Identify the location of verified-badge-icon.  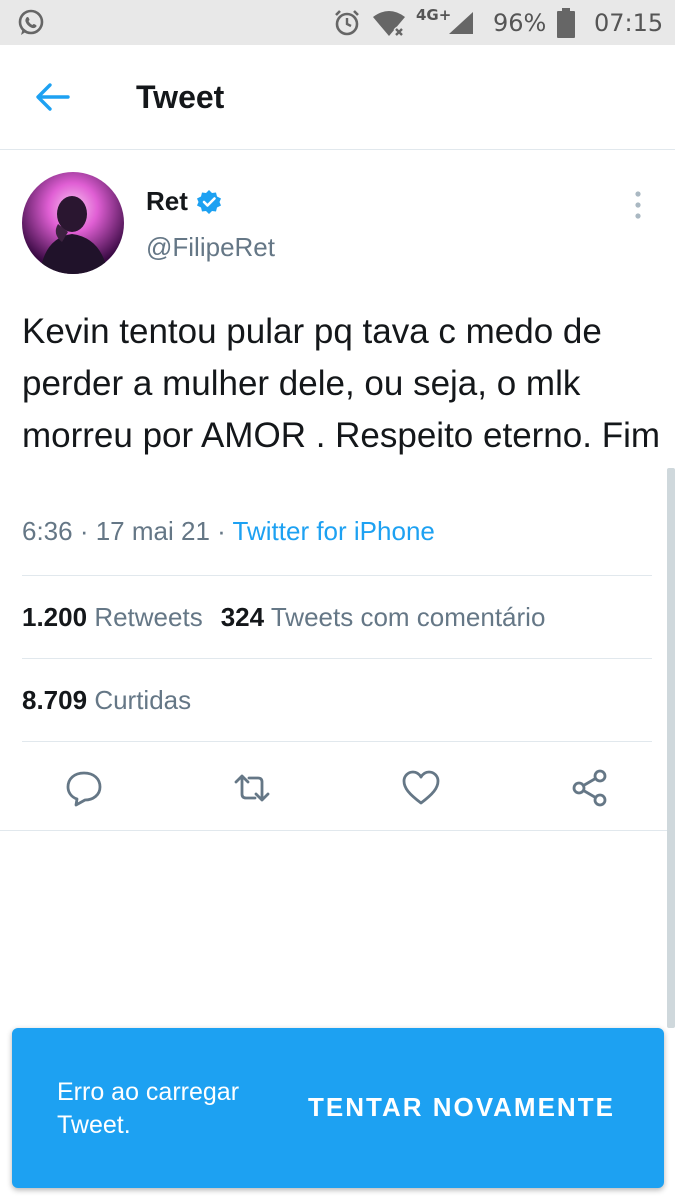
(208, 201).